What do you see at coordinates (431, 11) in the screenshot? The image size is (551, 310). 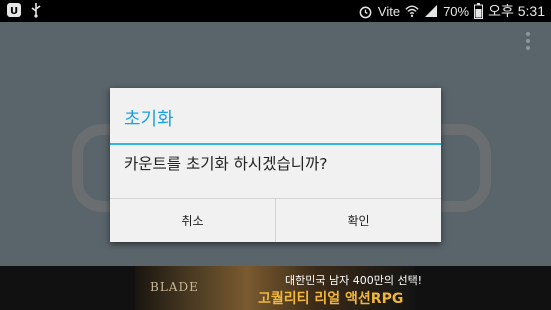 I see `signal-icon` at bounding box center [431, 11].